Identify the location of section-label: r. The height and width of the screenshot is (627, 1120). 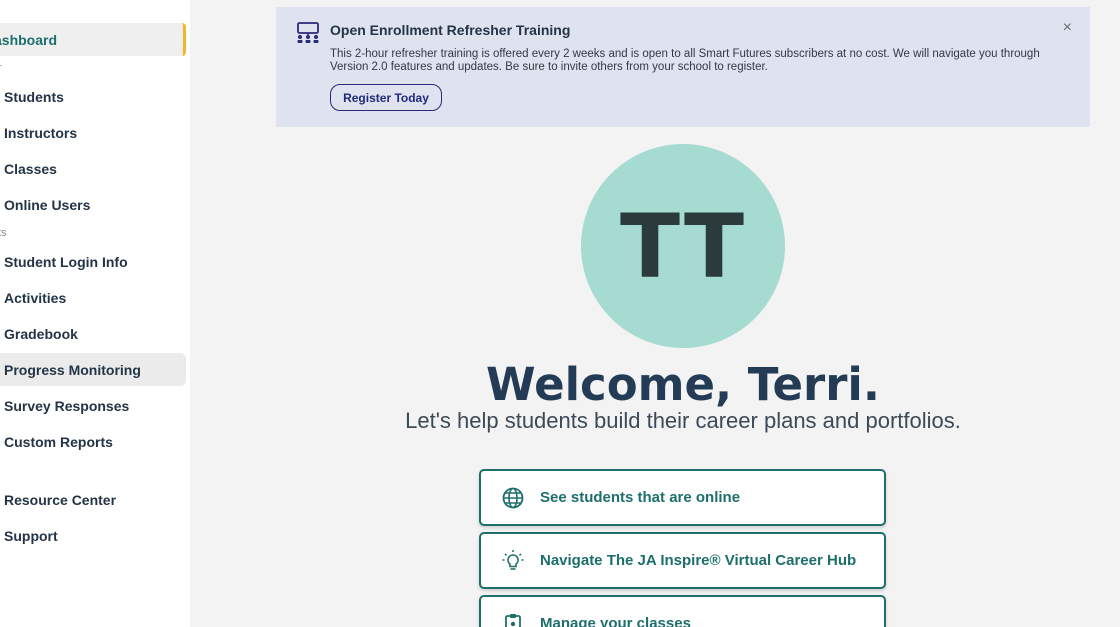
(1, 68).